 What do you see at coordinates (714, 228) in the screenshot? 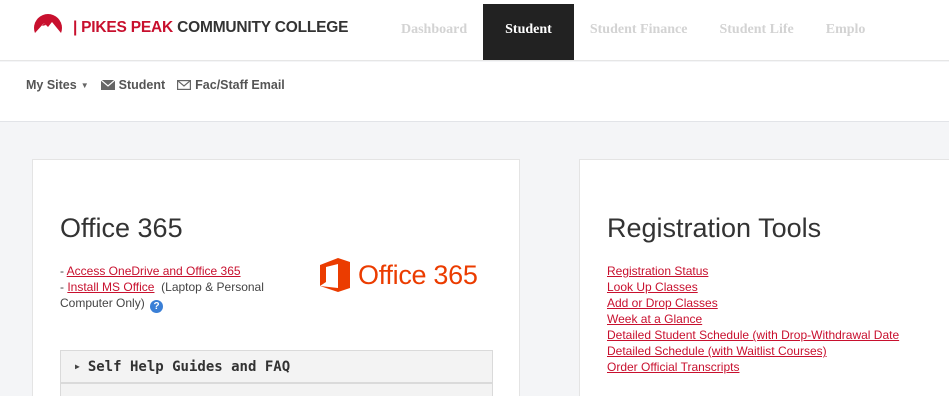
I see `registration-title: Registration Tools` at bounding box center [714, 228].